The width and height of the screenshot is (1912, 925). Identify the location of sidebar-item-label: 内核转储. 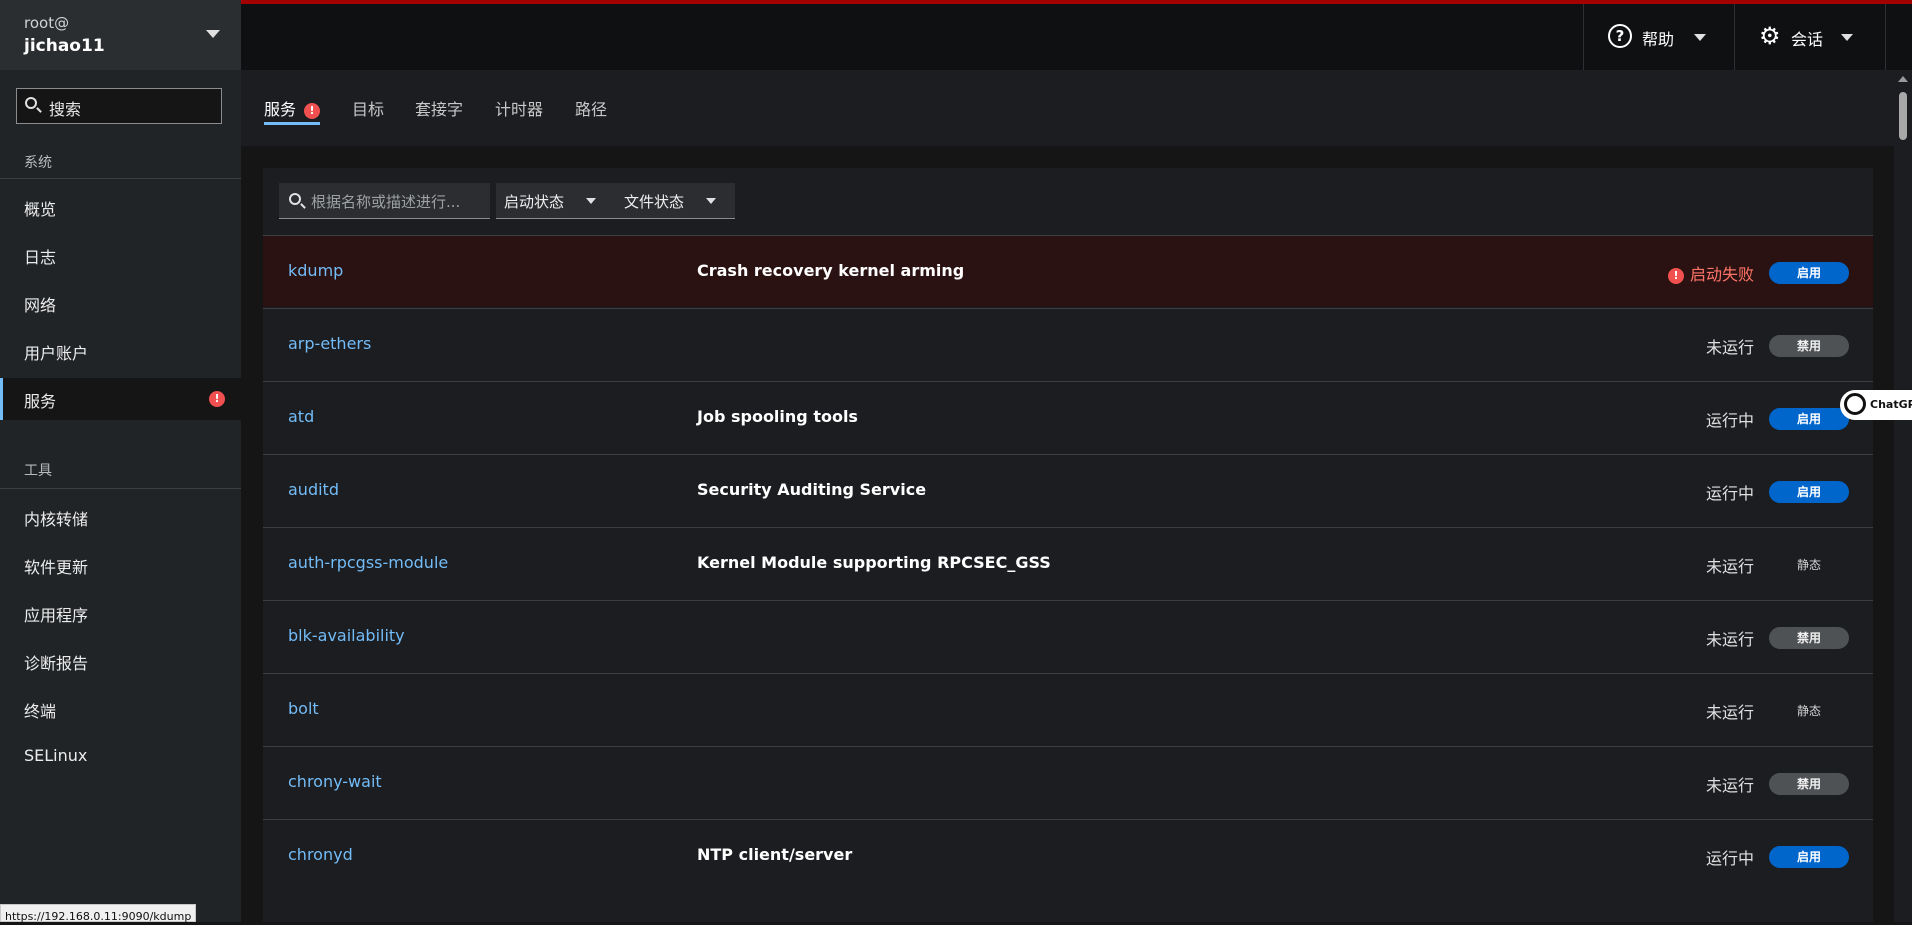
(56, 519).